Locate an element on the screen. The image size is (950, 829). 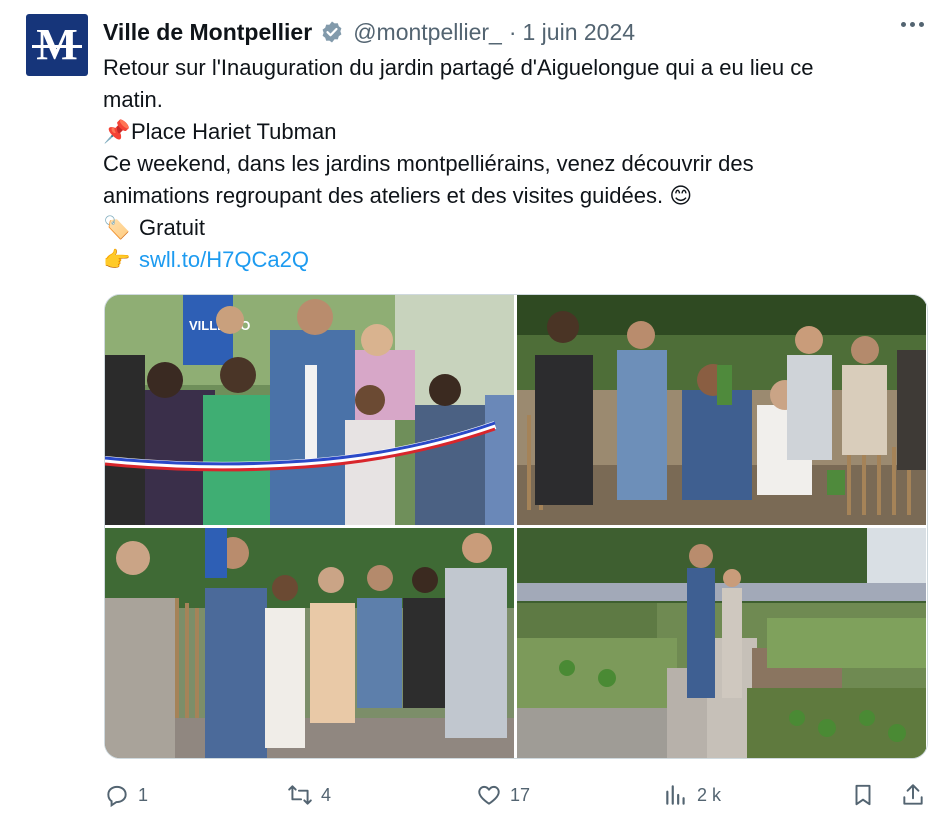
bookmark-button is located at coordinates (863, 795).